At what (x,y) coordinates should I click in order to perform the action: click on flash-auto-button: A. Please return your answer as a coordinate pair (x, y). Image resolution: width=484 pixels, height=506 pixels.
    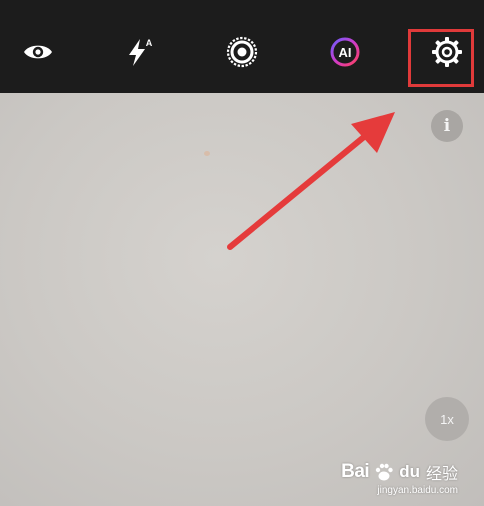
    Looking at the image, I should click on (138, 52).